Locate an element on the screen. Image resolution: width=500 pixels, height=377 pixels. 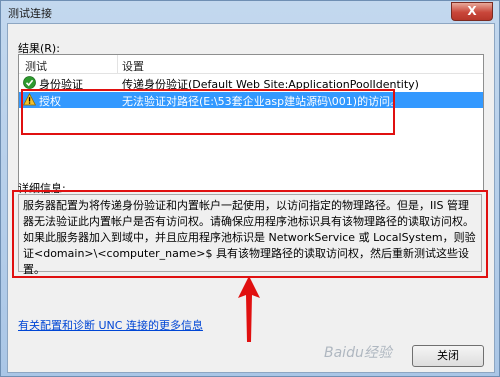
close-button: 关闭 is located at coordinates (448, 356).